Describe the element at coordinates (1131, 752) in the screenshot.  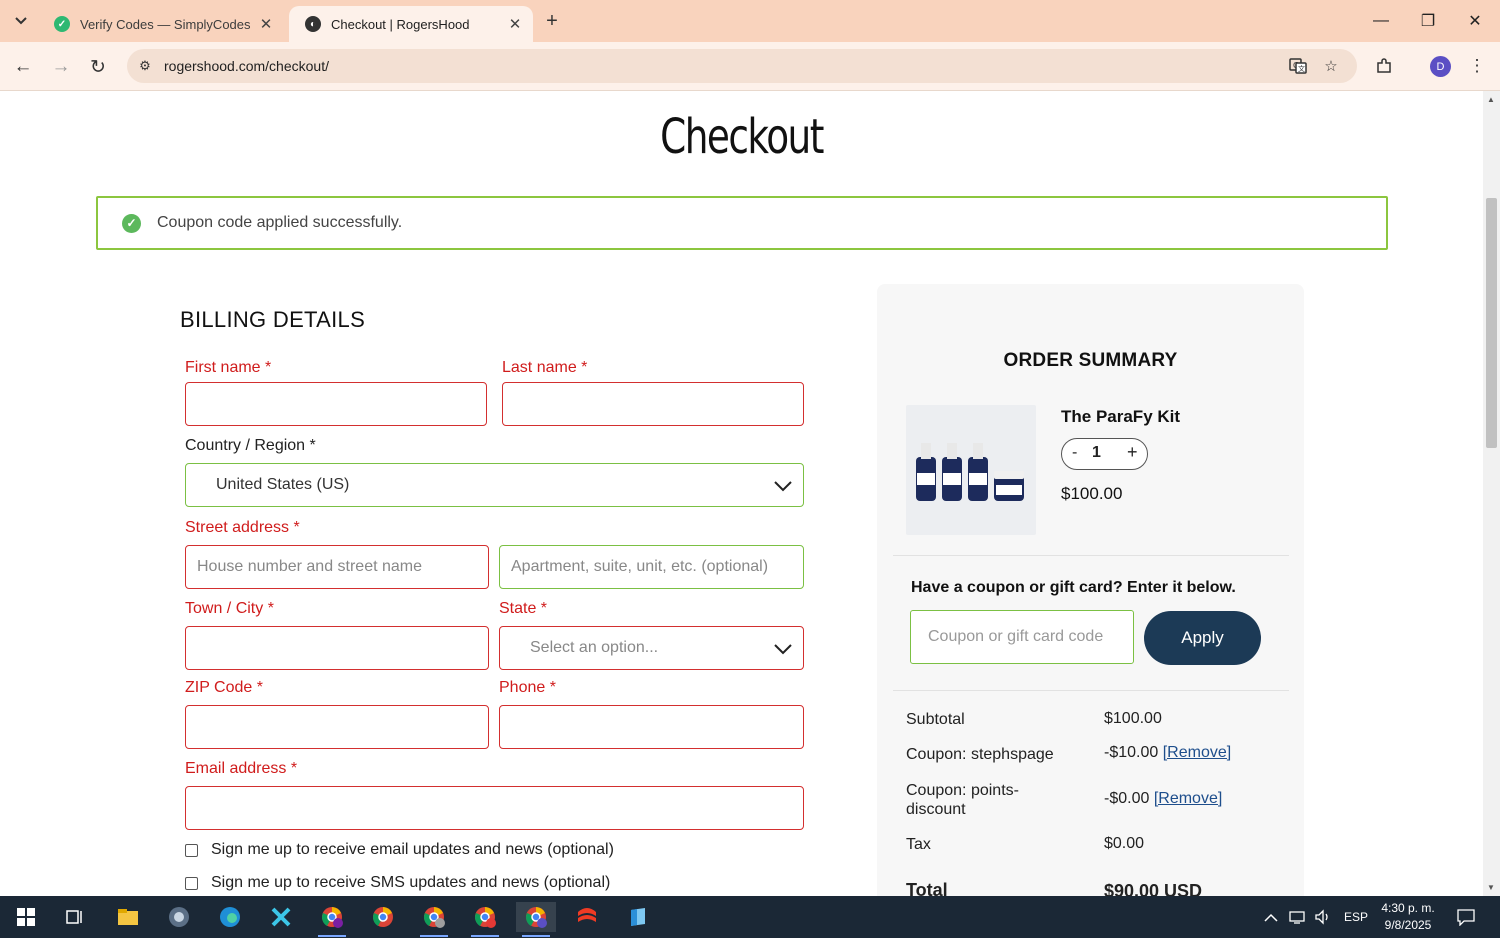
I see `coupon-stephspage-value: -$10.00` at that location.